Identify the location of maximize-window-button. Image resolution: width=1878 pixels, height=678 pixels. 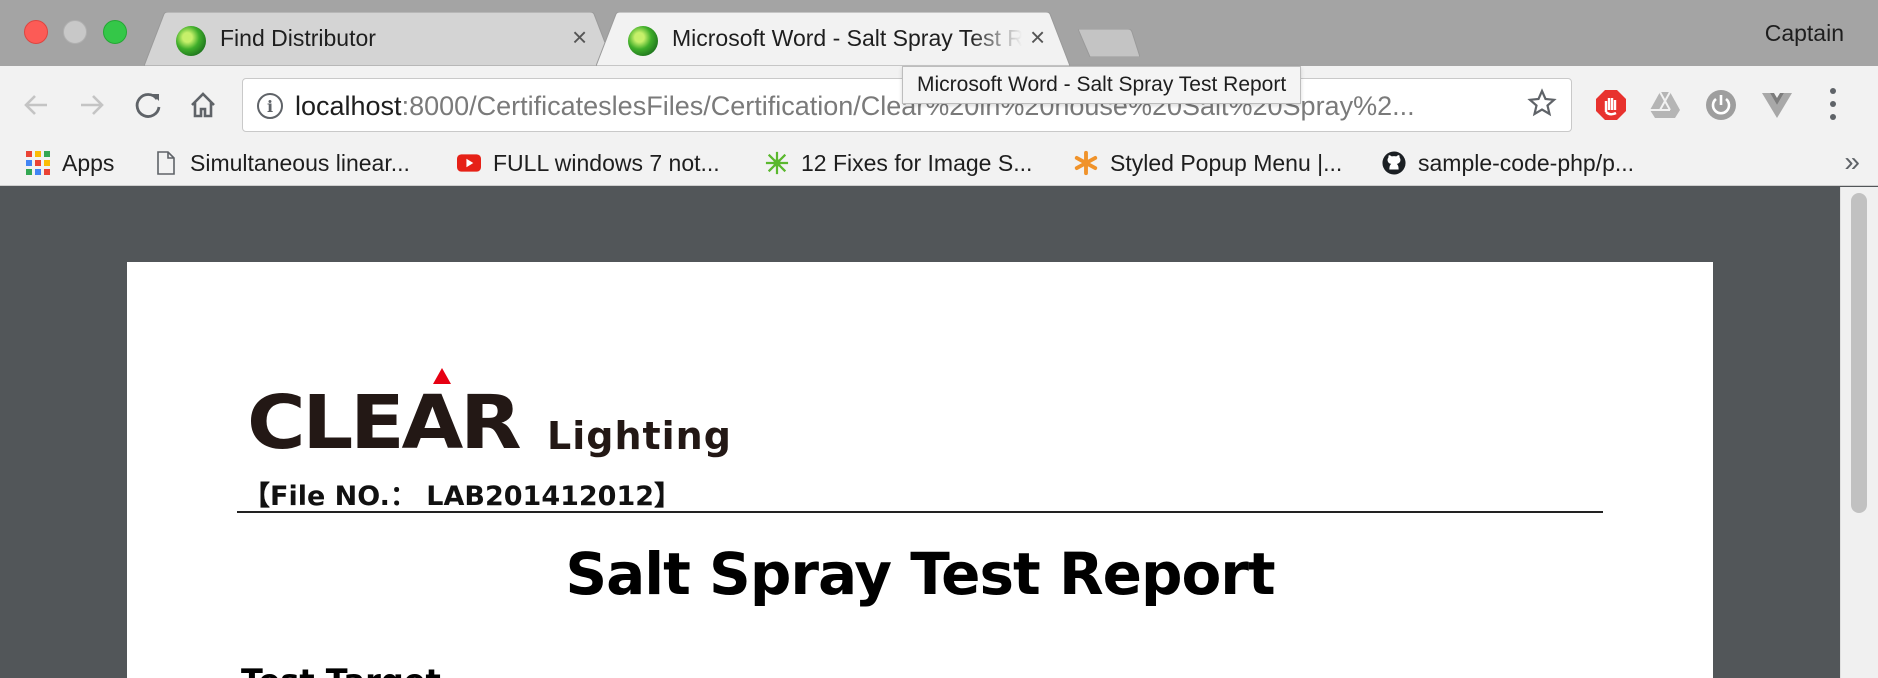
(115, 32).